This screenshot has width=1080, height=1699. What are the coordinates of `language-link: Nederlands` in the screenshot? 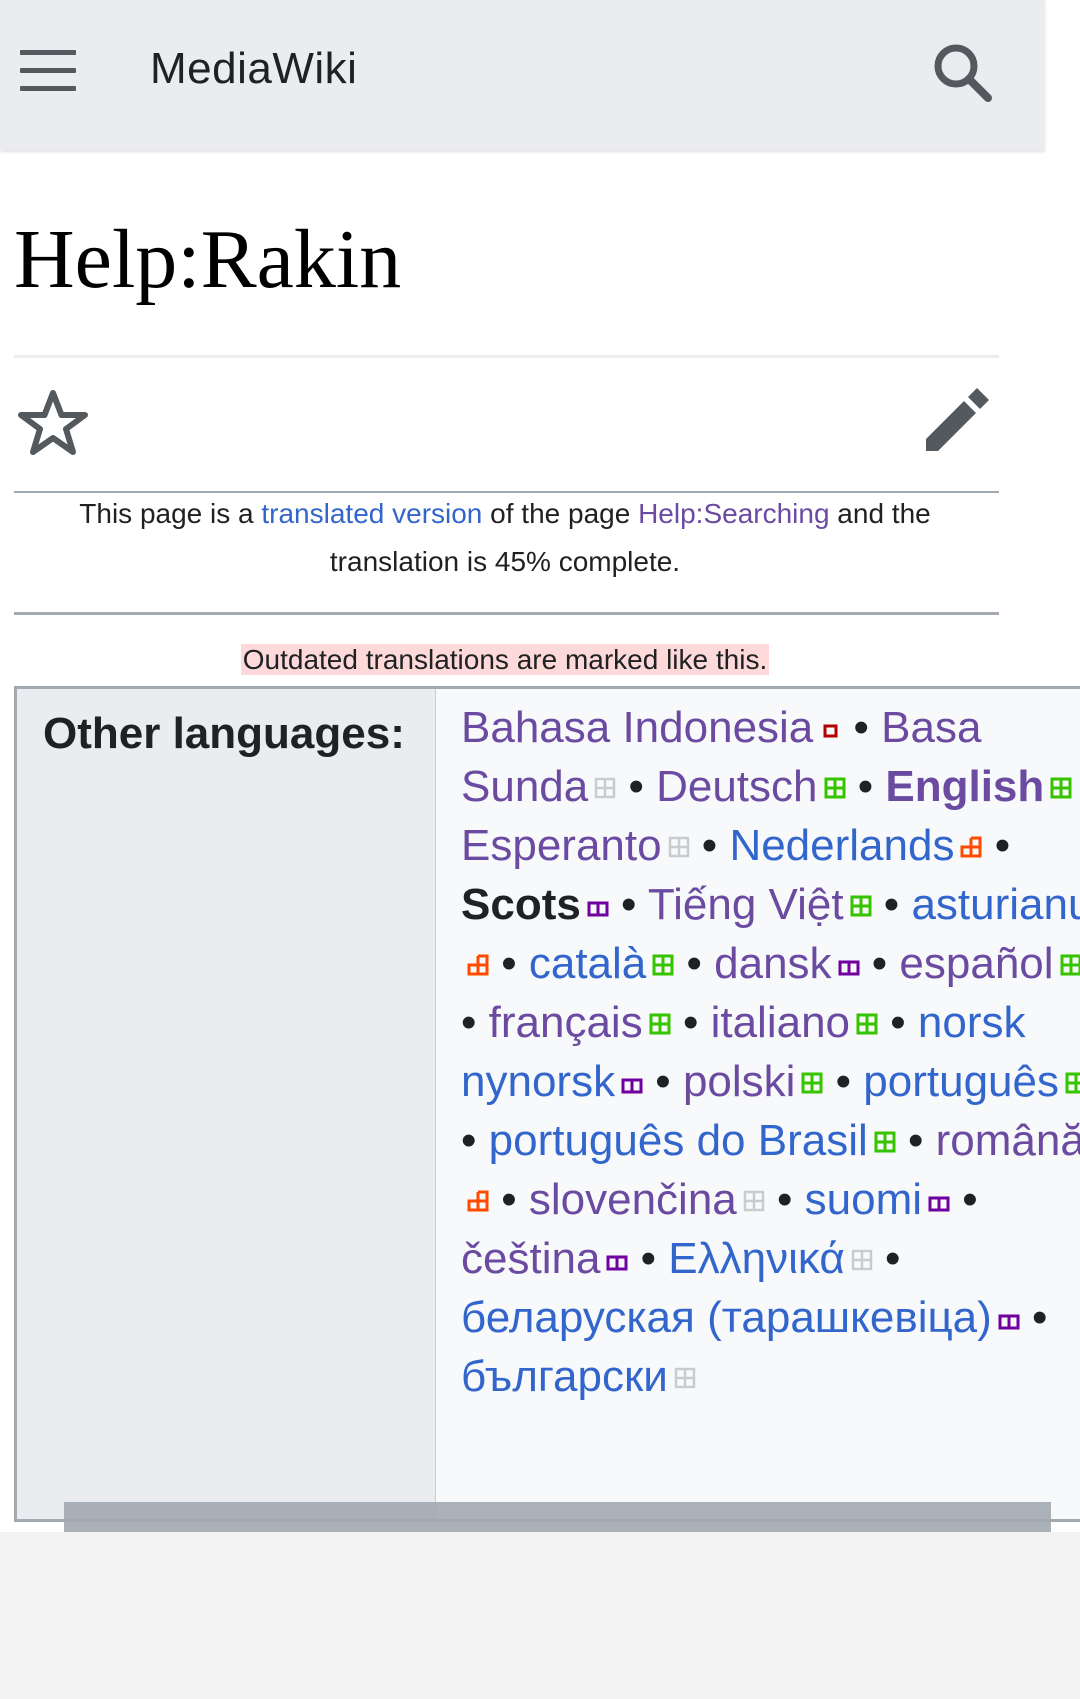 It's located at (841, 845).